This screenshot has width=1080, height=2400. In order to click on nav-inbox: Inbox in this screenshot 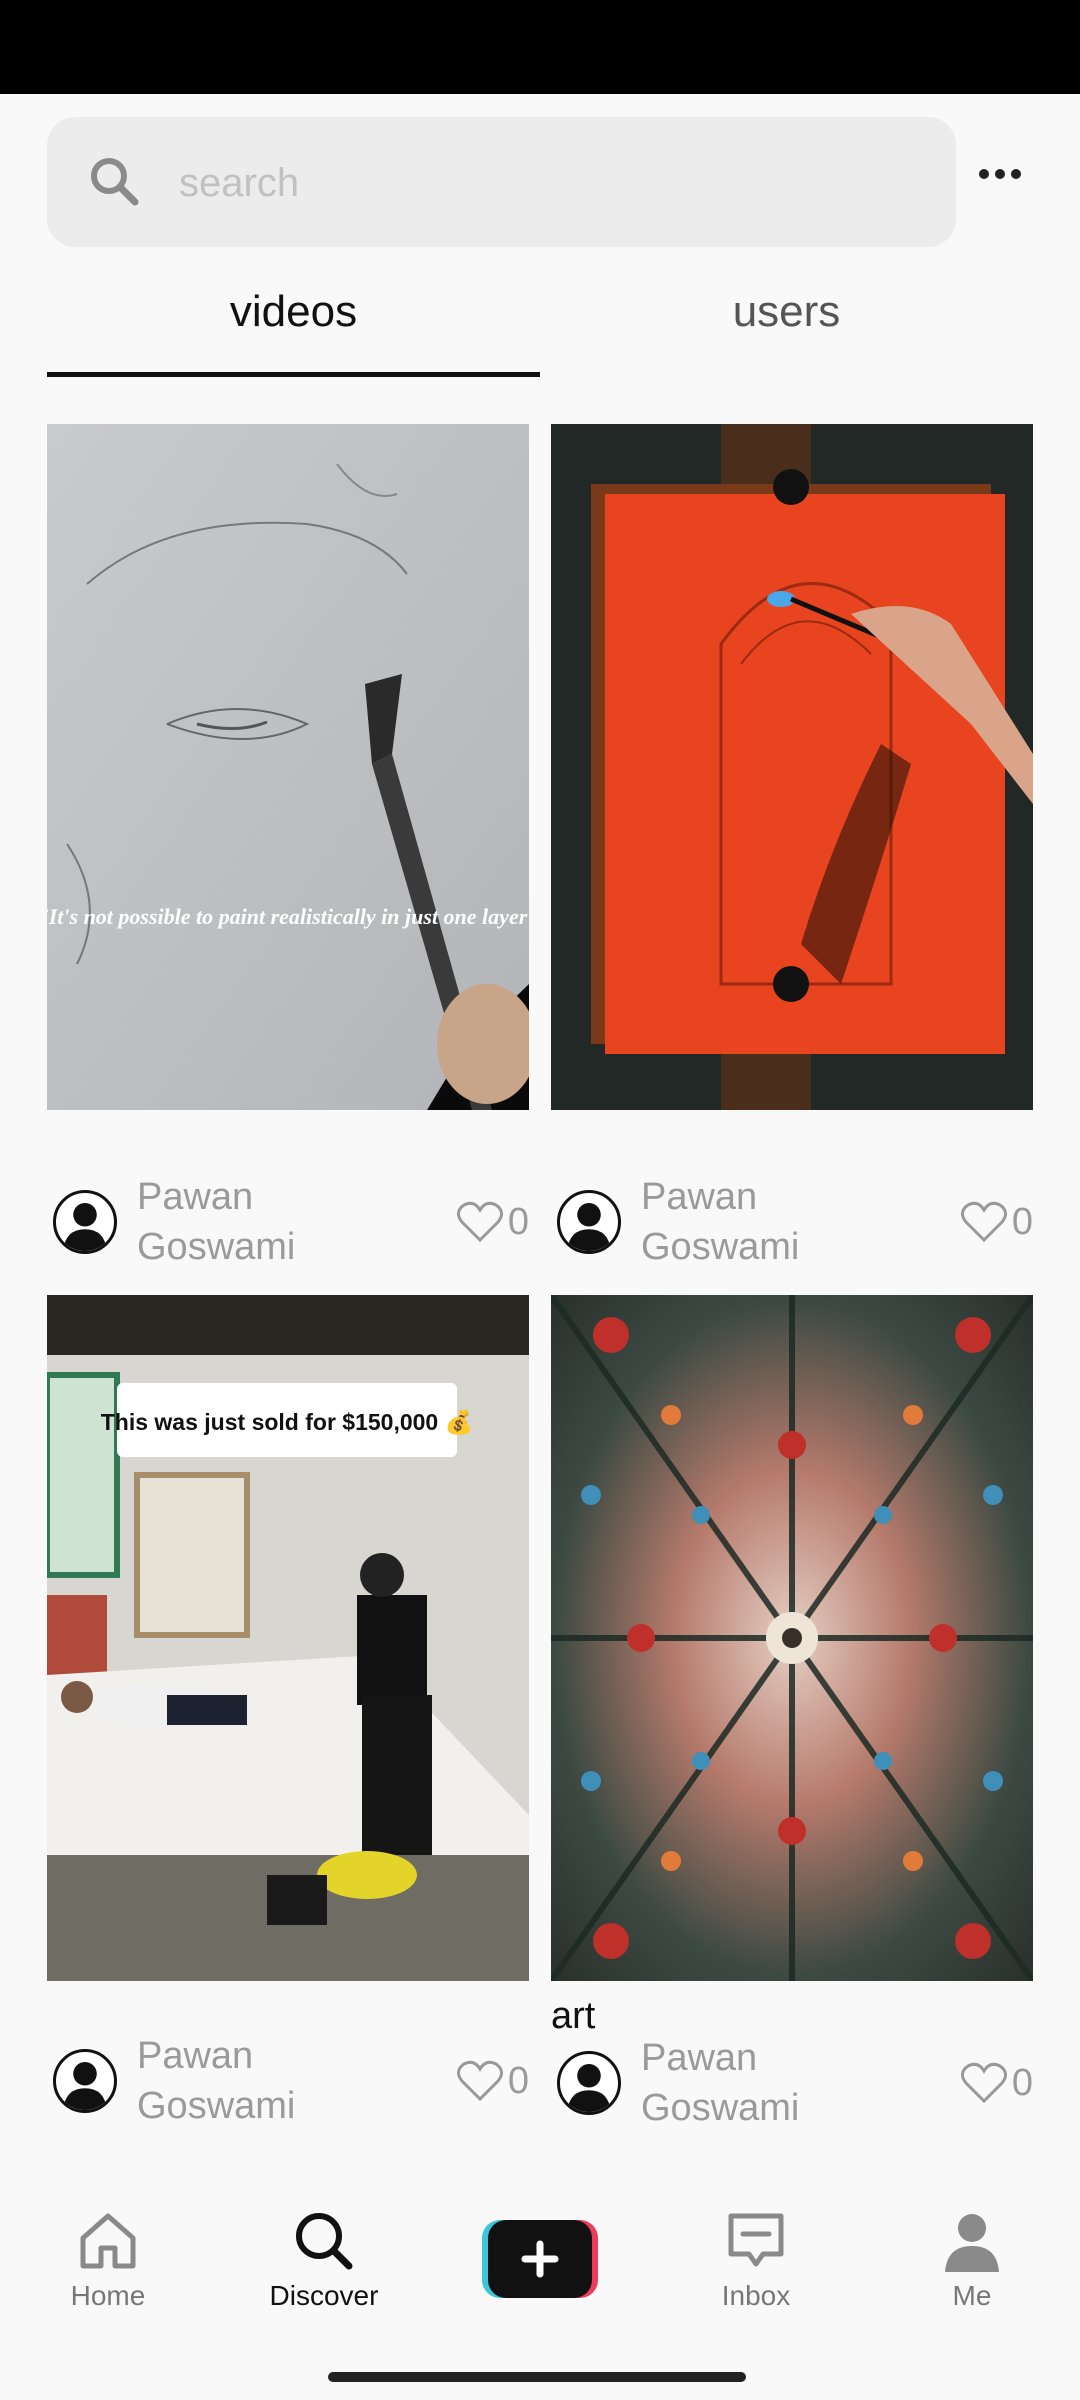, I will do `click(756, 2246)`.